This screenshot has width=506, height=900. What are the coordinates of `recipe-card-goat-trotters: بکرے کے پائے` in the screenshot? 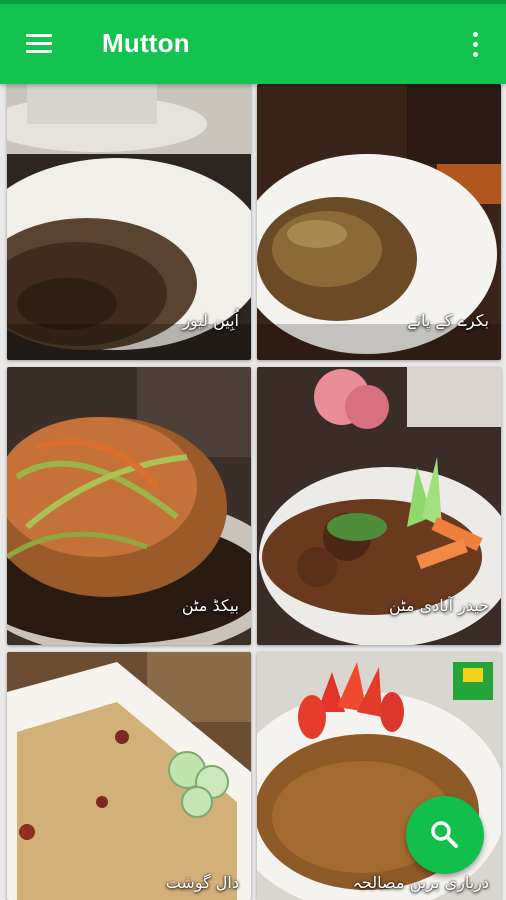 It's located at (379, 222).